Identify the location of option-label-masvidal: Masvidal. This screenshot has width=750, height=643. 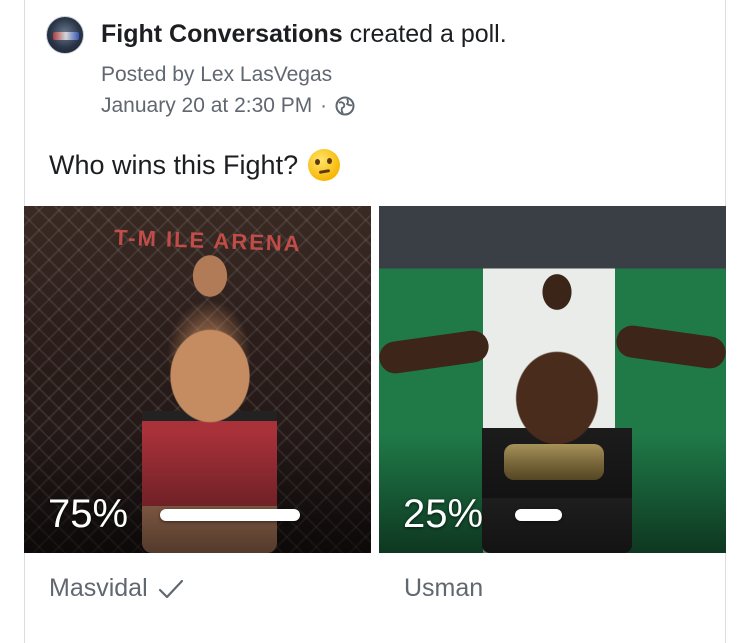
(116, 588).